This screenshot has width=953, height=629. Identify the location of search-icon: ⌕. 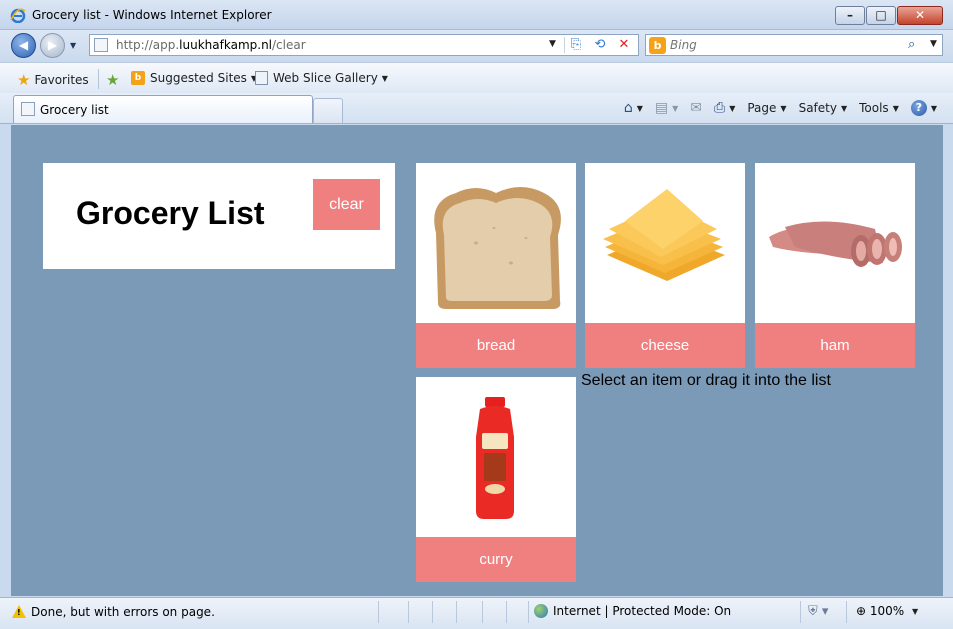
(911, 44).